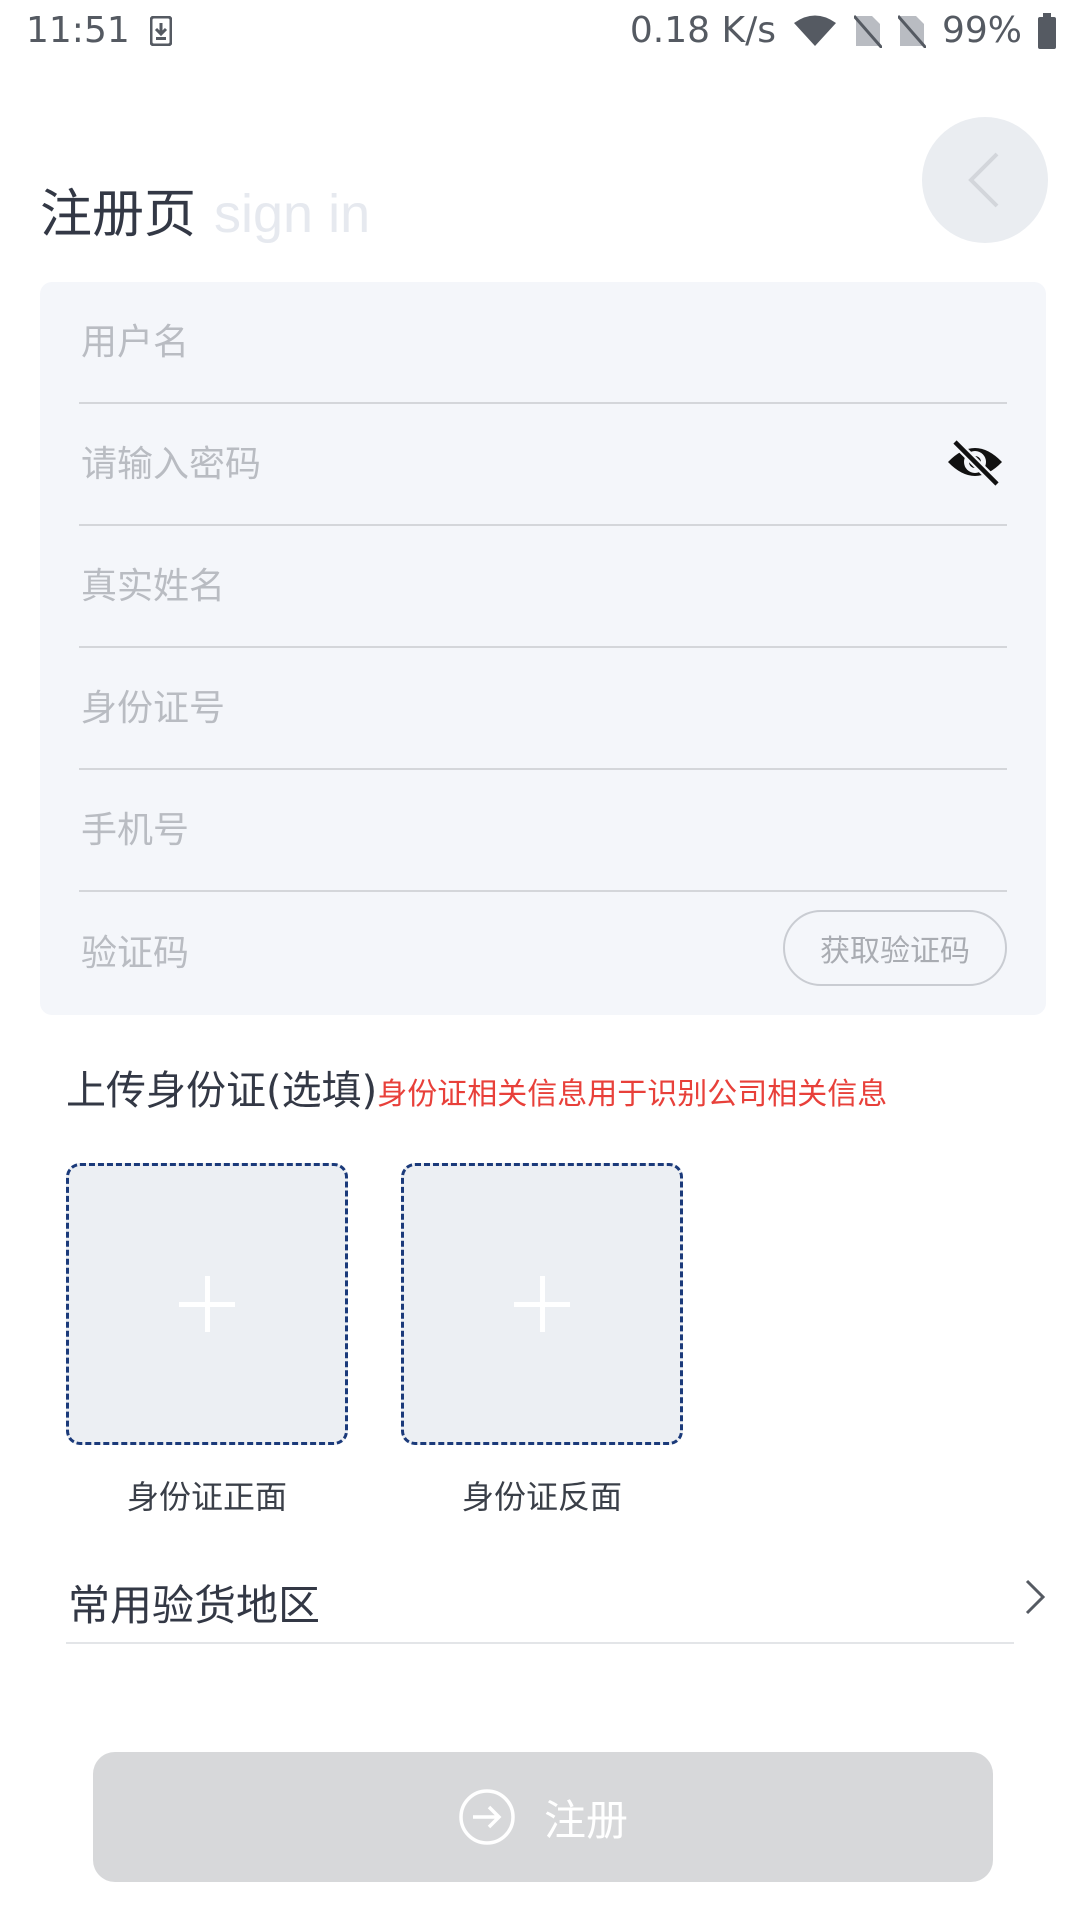 The width and height of the screenshot is (1080, 1920). I want to click on chevron-right-icon, so click(1035, 1599).